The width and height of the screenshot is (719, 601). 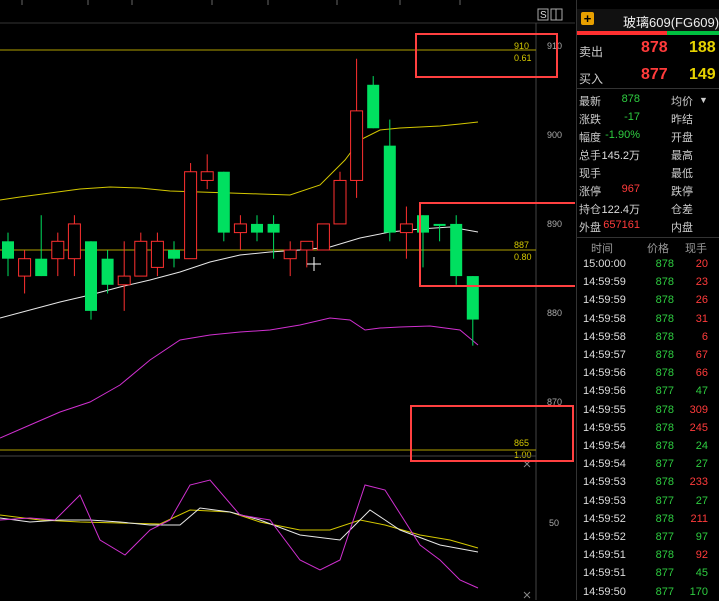 What do you see at coordinates (554, 135) in the screenshot?
I see `axis-label-900: 900` at bounding box center [554, 135].